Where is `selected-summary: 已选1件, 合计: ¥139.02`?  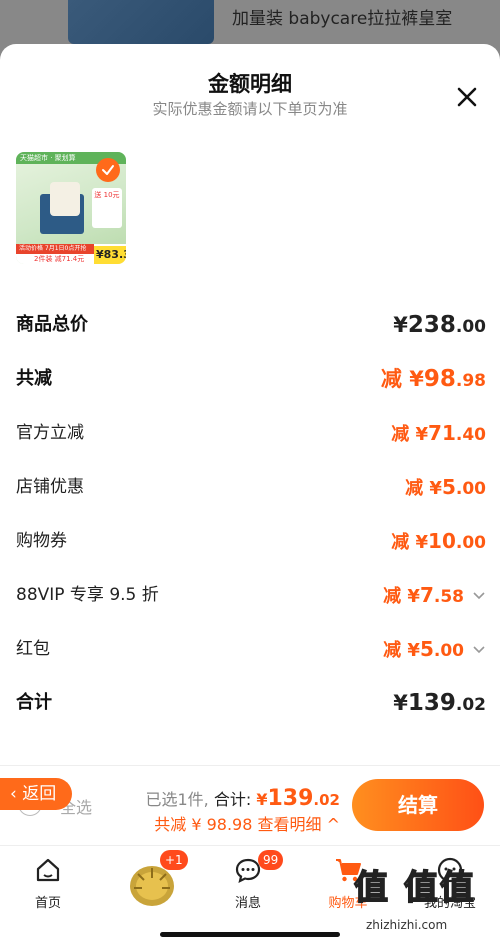 selected-summary: 已选1件, 合计: ¥139.02 is located at coordinates (242, 798).